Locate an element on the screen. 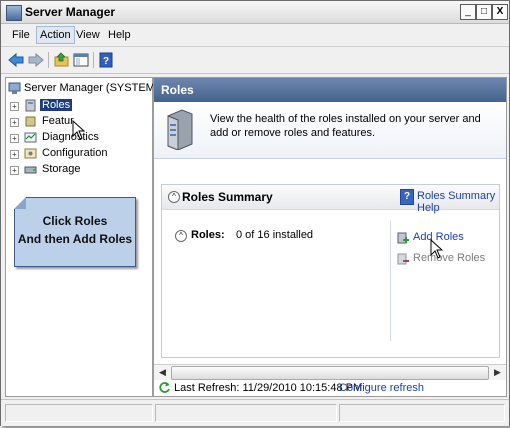 This screenshot has height=428, width=510. menu-view: View is located at coordinates (88, 35).